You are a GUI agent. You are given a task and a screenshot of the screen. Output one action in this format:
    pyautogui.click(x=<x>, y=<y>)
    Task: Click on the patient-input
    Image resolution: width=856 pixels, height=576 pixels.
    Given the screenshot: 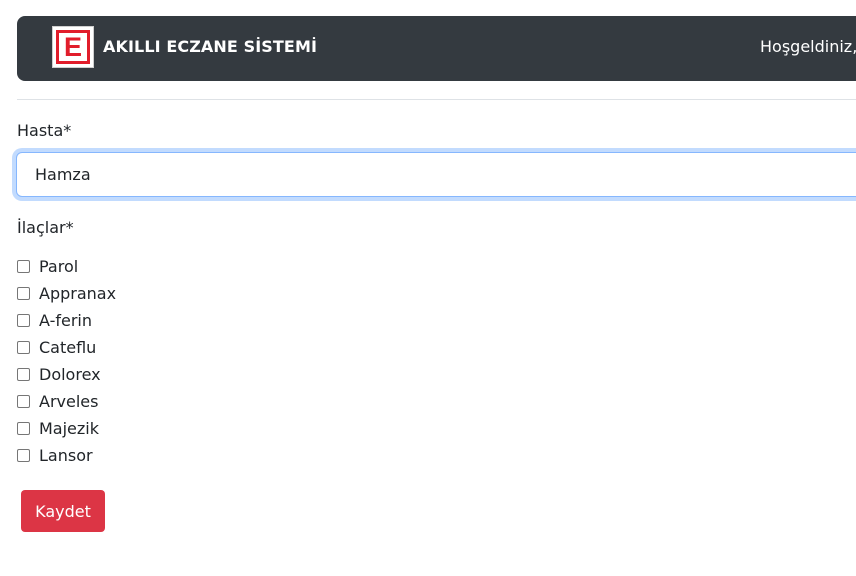 What is the action you would take?
    pyautogui.click(x=436, y=174)
    